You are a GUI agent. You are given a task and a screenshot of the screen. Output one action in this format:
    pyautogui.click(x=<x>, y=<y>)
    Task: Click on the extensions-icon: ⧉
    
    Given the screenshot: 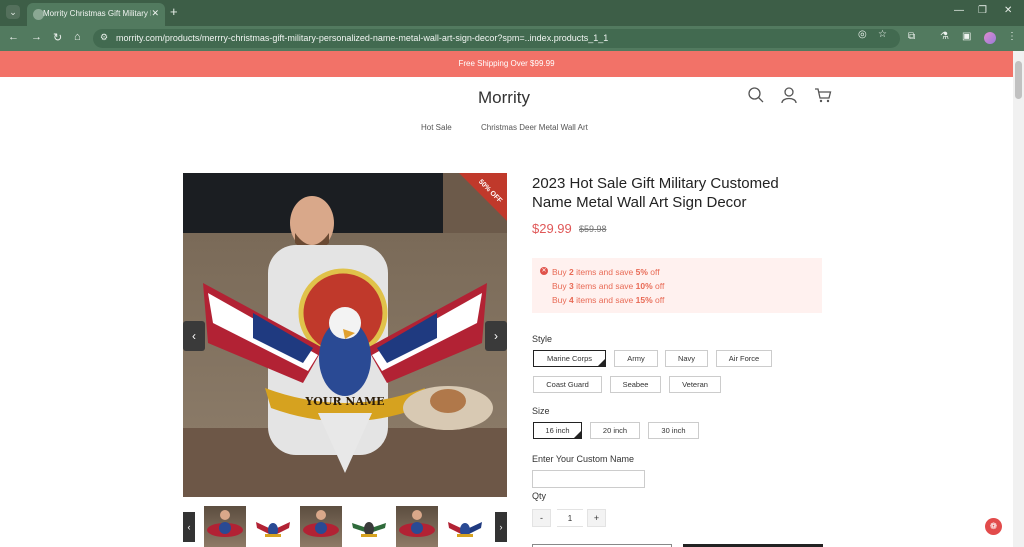 What is the action you would take?
    pyautogui.click(x=911, y=36)
    